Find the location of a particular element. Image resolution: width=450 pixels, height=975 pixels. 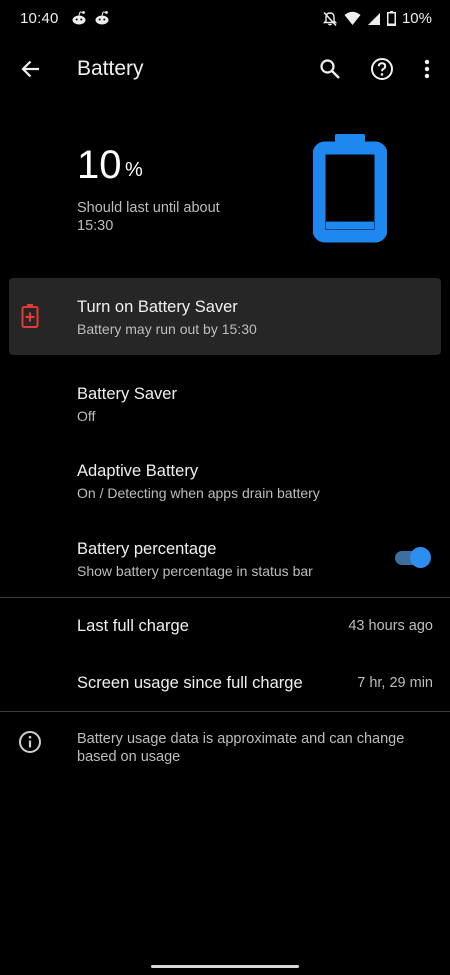

last-full-charge-value: 43 hours ago is located at coordinates (390, 626).